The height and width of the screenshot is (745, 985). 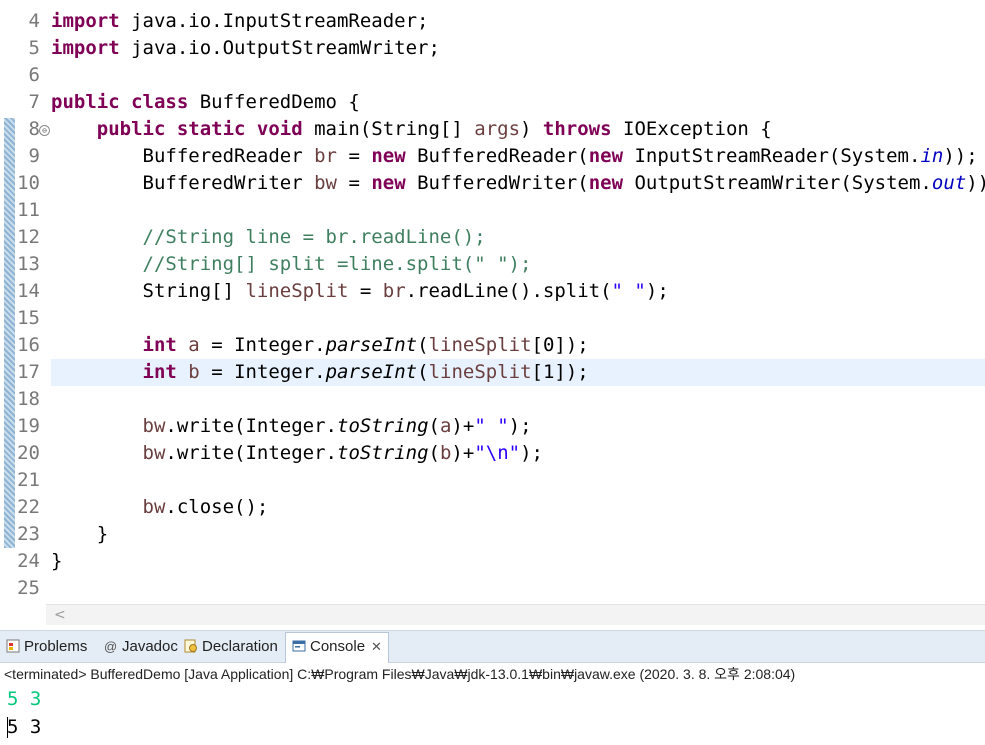 I want to click on line-number: 17, so click(x=28, y=372).